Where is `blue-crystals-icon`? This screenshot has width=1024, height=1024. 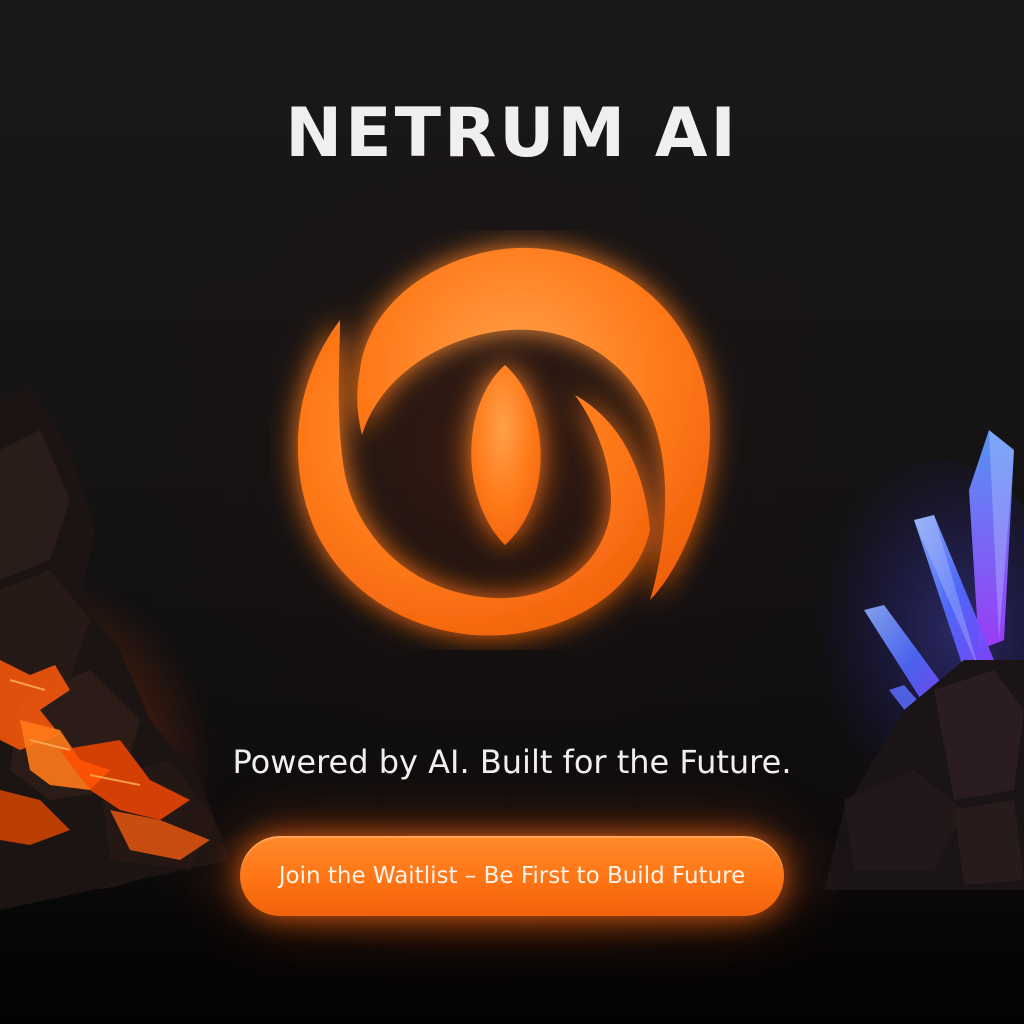 blue-crystals-icon is located at coordinates (914, 660).